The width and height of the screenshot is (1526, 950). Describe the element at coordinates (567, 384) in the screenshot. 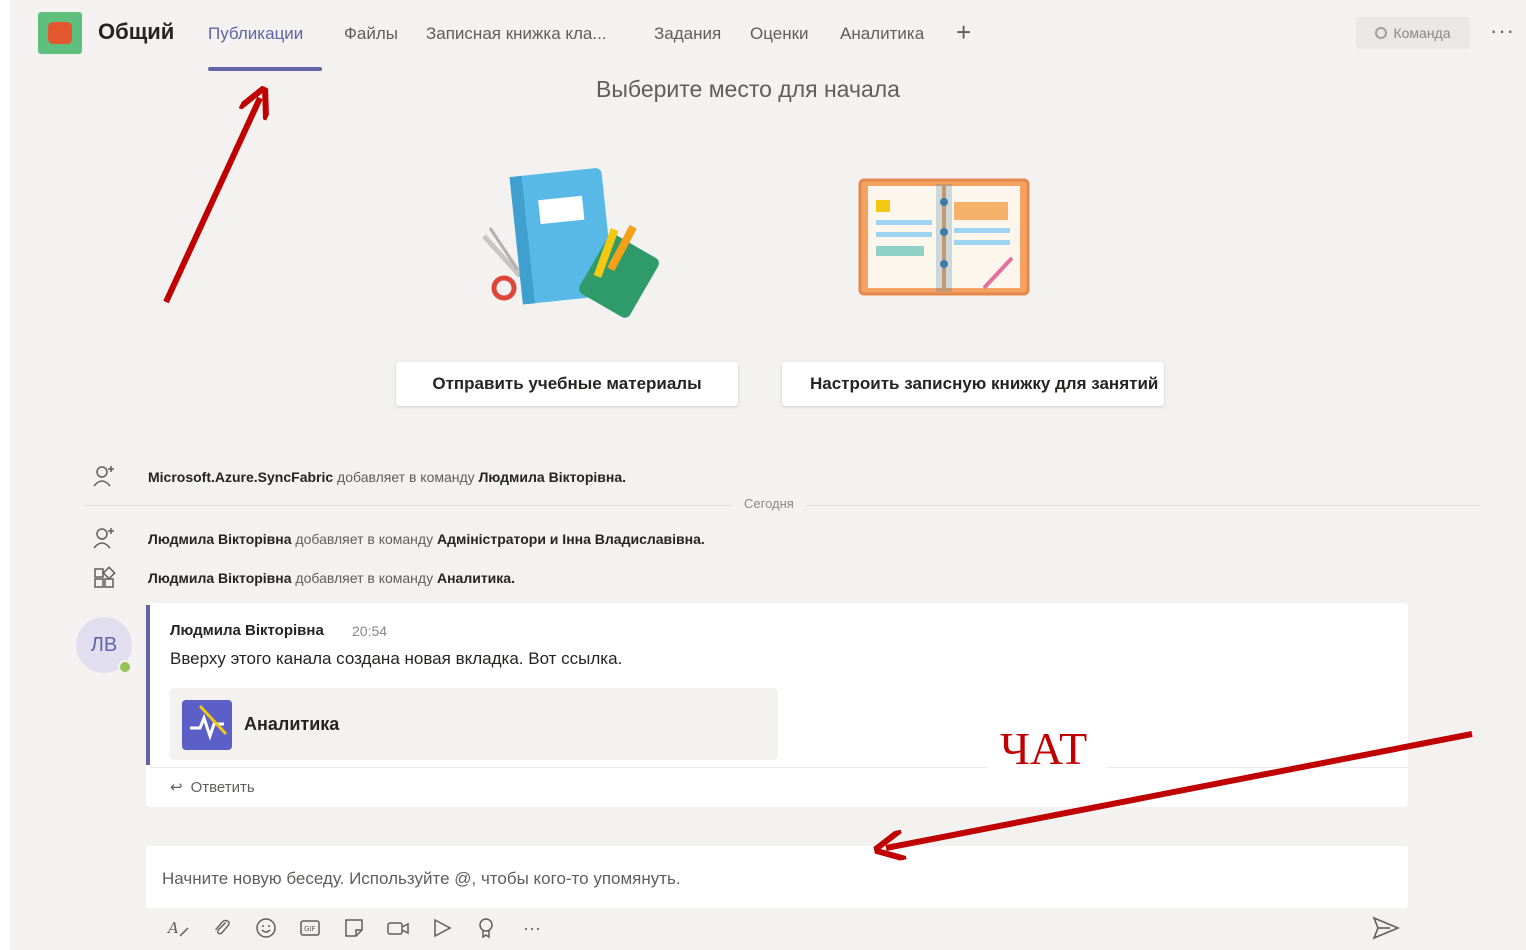

I see `send-materials-button: Отправить учебные материалы` at that location.